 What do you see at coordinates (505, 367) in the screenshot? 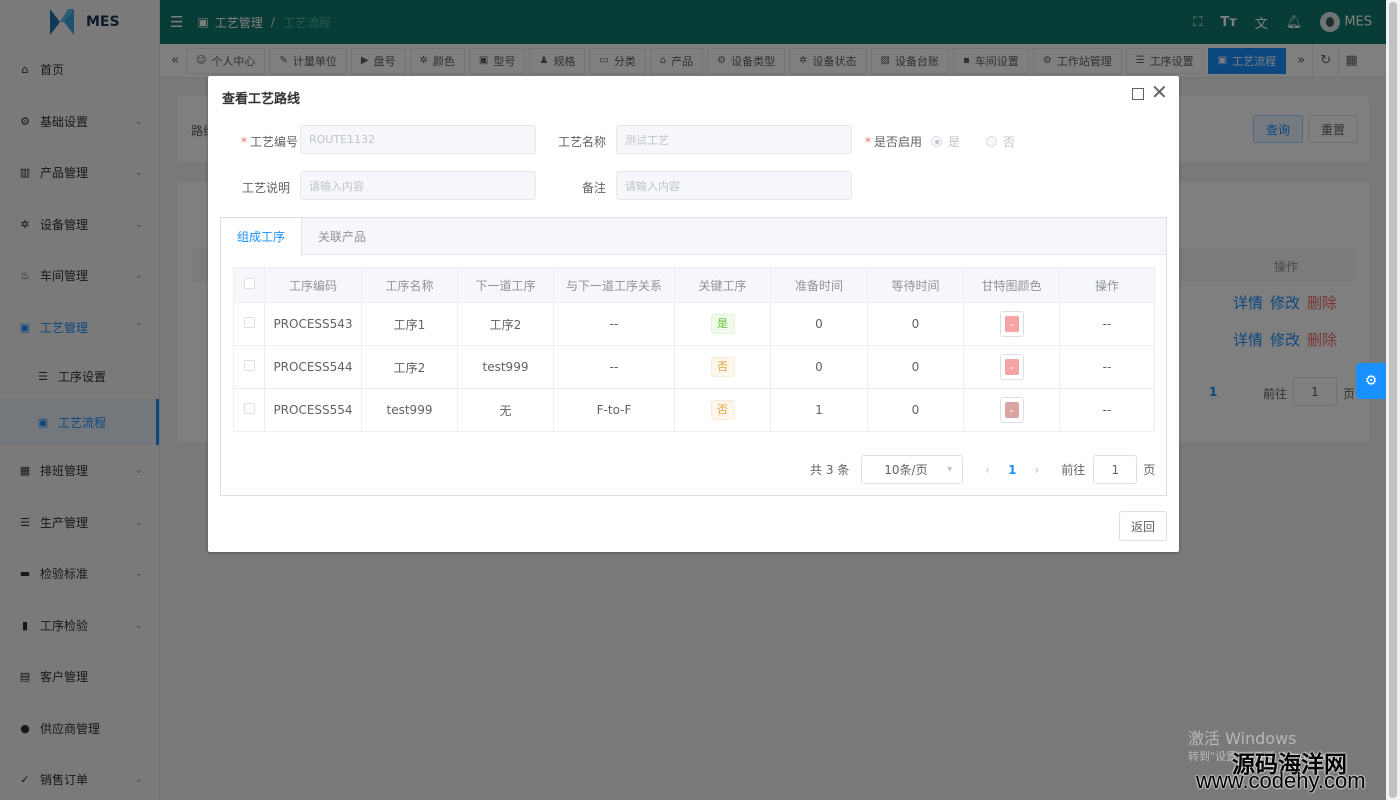
I see `cell-next: test999` at bounding box center [505, 367].